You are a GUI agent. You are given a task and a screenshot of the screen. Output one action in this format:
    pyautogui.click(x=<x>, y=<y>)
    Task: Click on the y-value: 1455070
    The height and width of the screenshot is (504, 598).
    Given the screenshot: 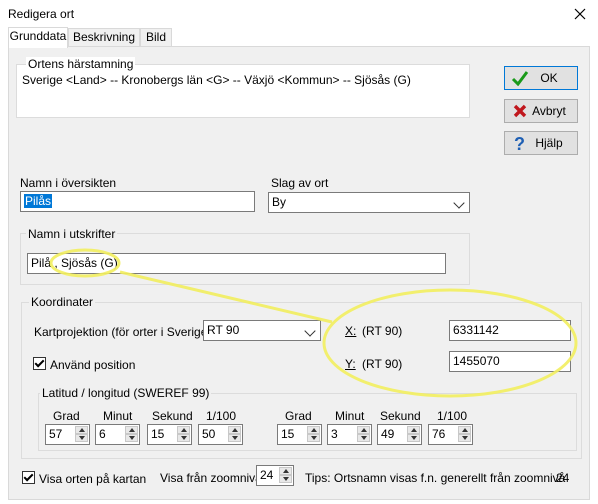 What is the action you would take?
    pyautogui.click(x=476, y=361)
    